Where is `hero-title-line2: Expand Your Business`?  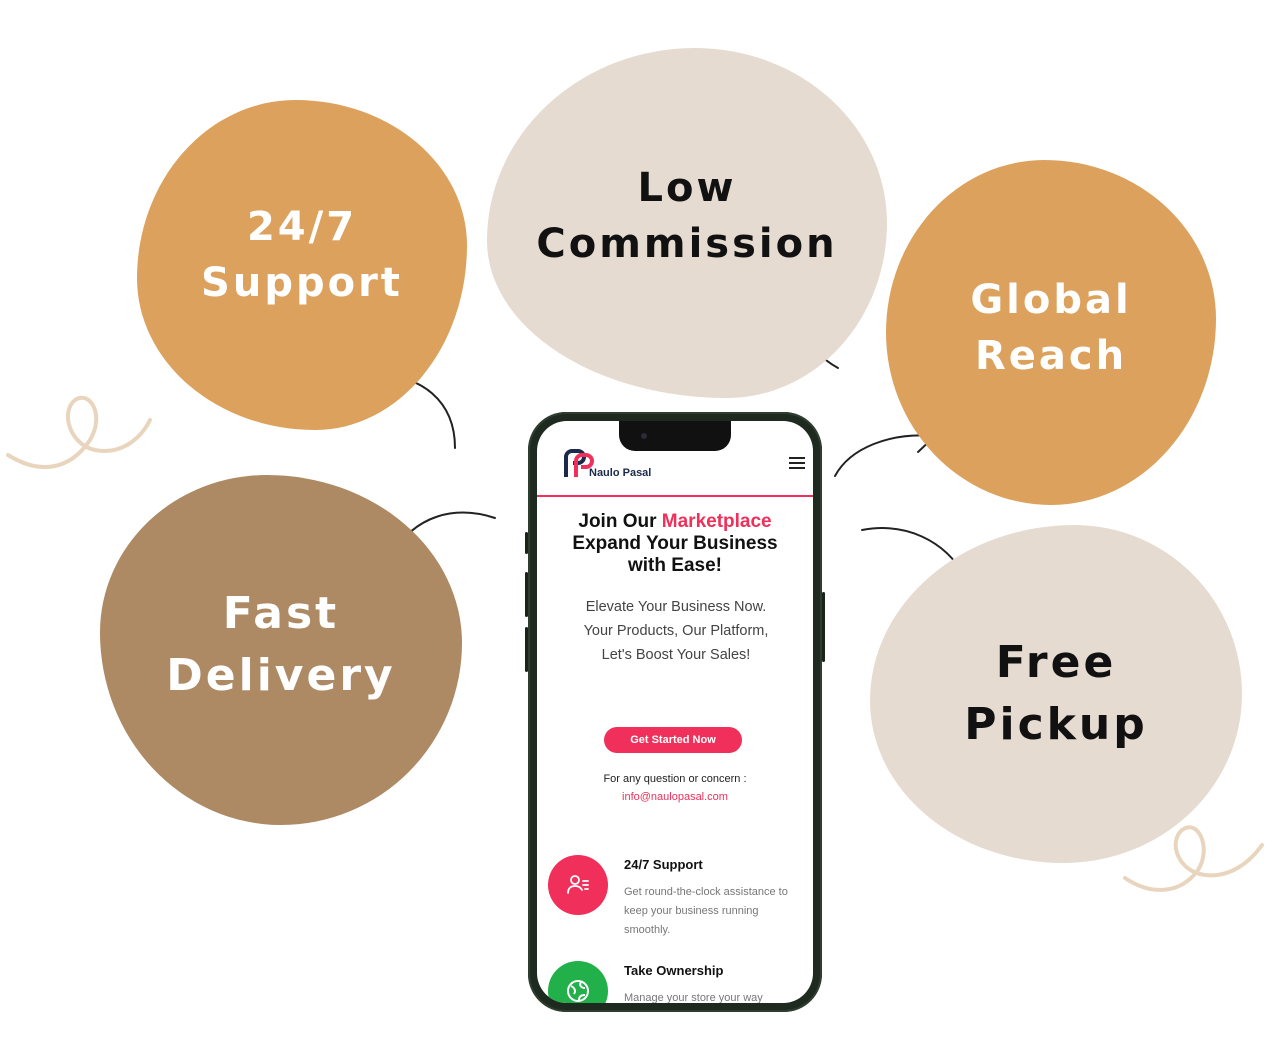
hero-title-line2: Expand Your Business is located at coordinates (675, 543).